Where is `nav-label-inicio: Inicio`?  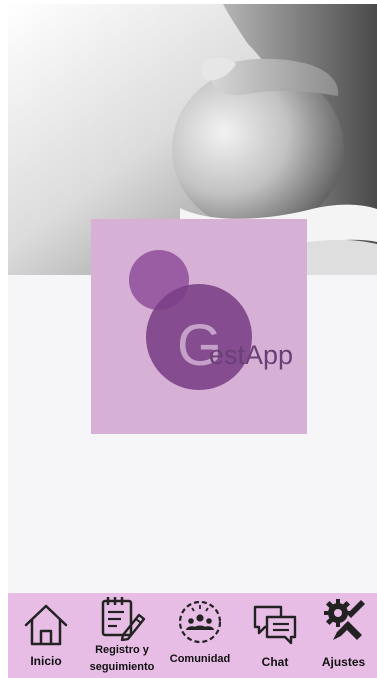 nav-label-inicio: Inicio is located at coordinates (46, 661).